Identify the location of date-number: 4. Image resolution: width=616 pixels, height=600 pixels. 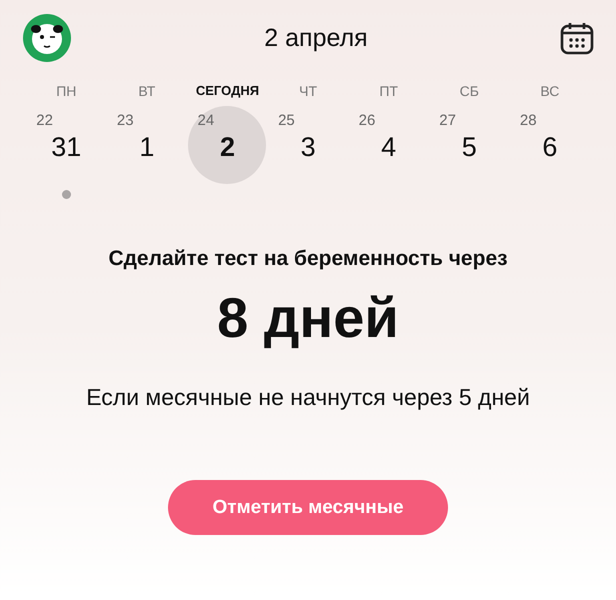
(388, 147).